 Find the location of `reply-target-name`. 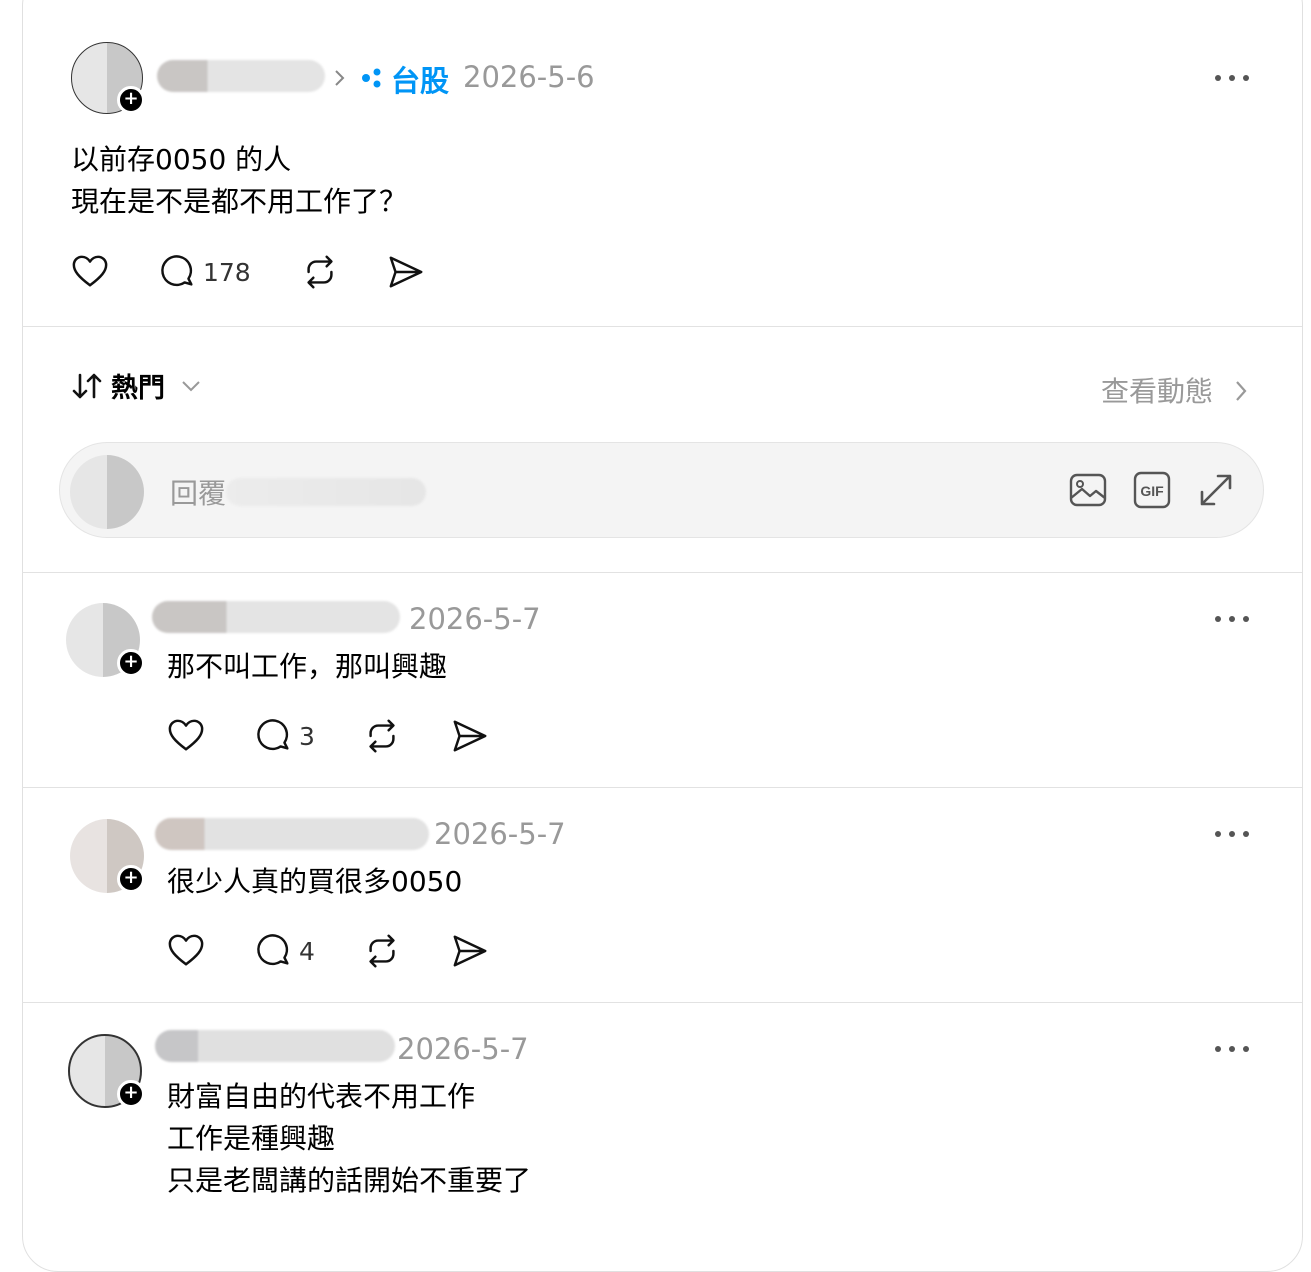

reply-target-name is located at coordinates (326, 492).